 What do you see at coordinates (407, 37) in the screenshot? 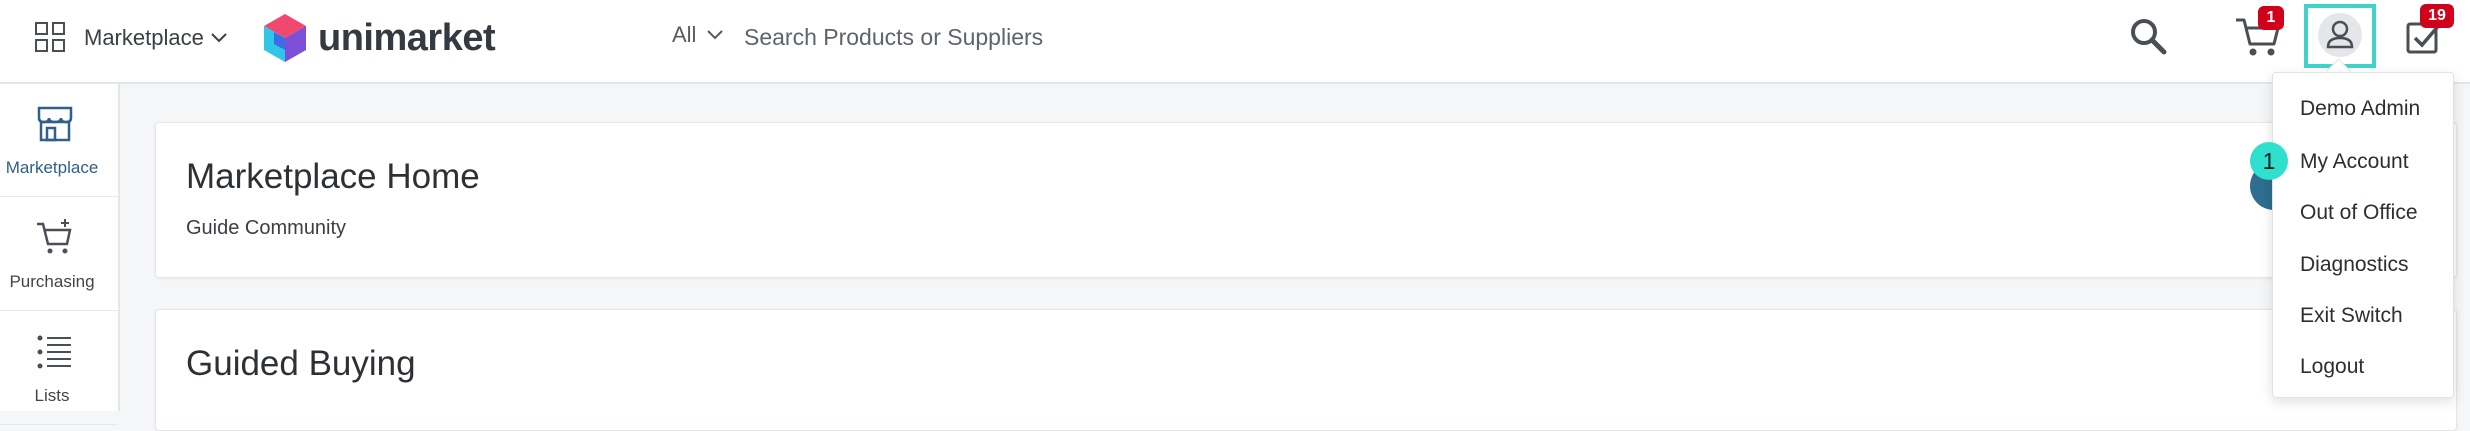
I see `logo-text: unimarket` at bounding box center [407, 37].